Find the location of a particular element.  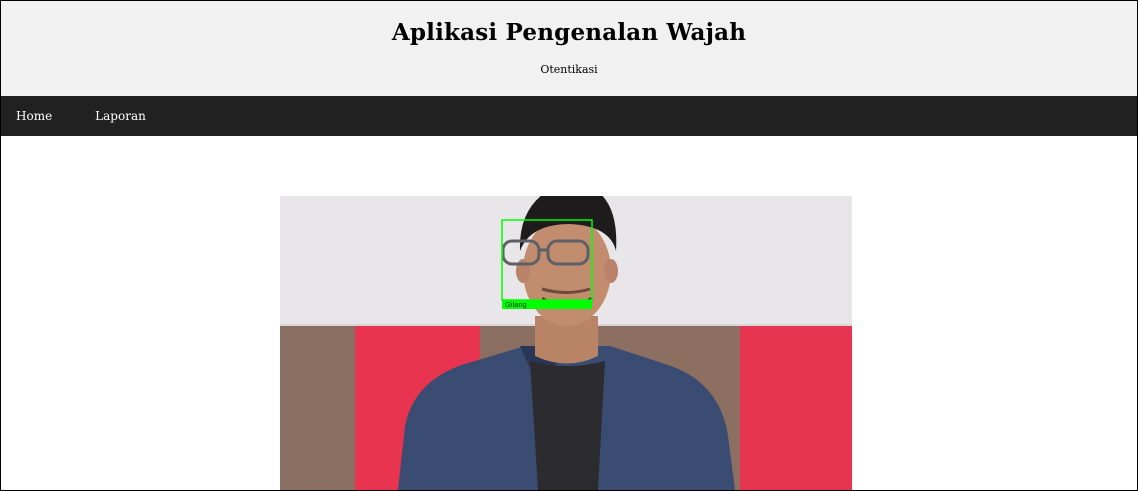

tshirt-shape is located at coordinates (567, 425).